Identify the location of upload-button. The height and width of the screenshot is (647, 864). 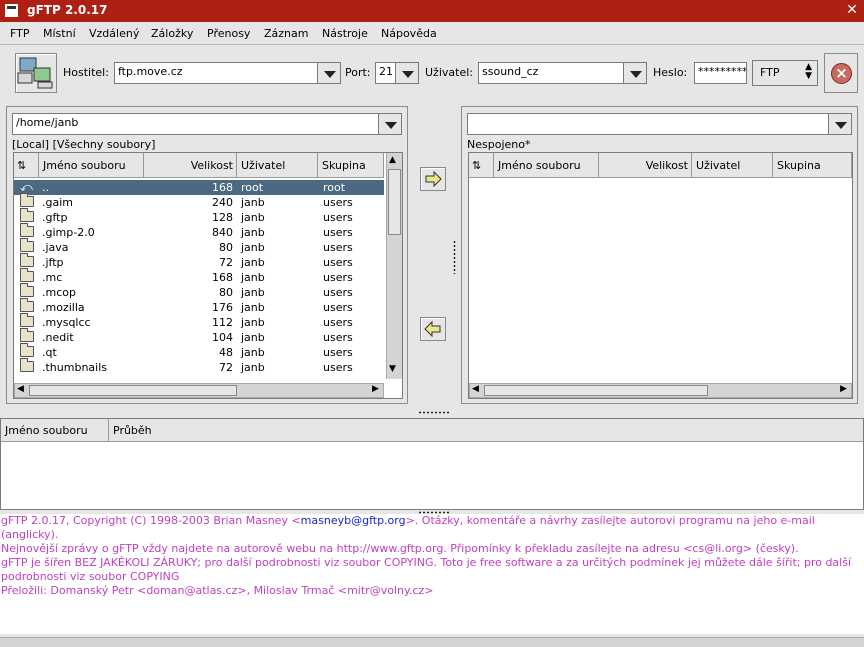
(433, 179).